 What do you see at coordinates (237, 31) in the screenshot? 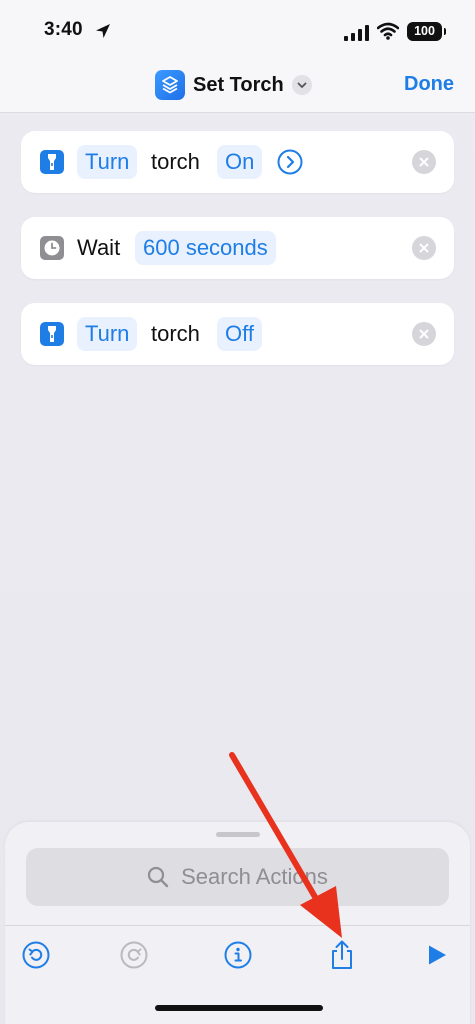
I see `status-bar: 3:40 100` at bounding box center [237, 31].